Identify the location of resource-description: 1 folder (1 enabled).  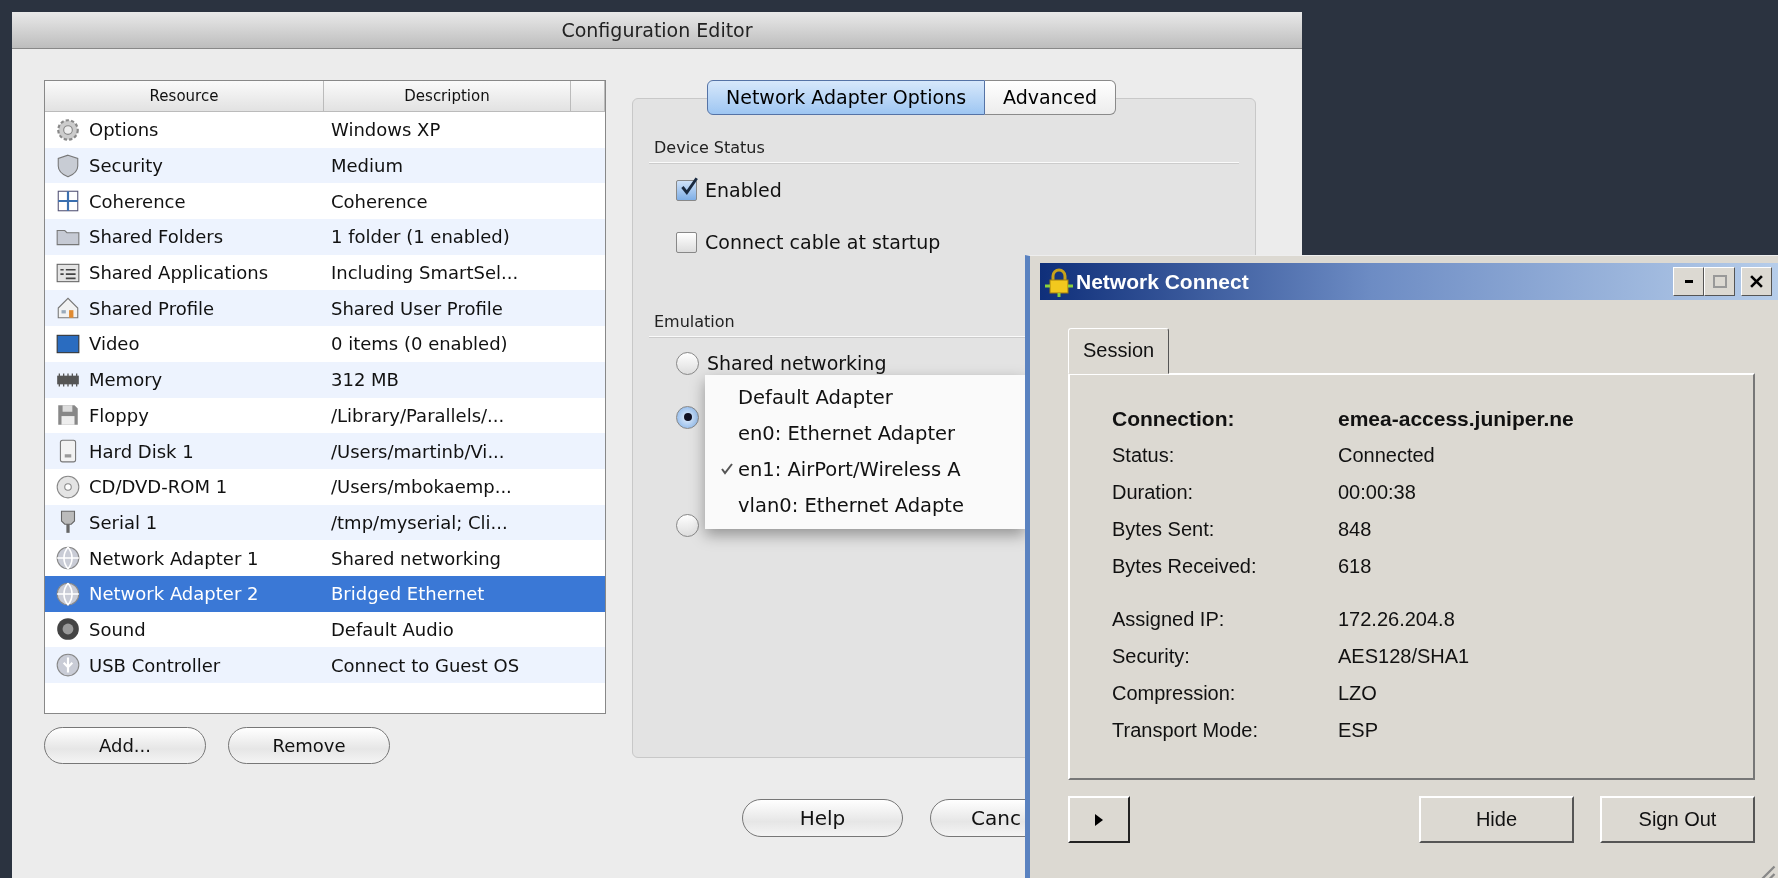
(420, 237).